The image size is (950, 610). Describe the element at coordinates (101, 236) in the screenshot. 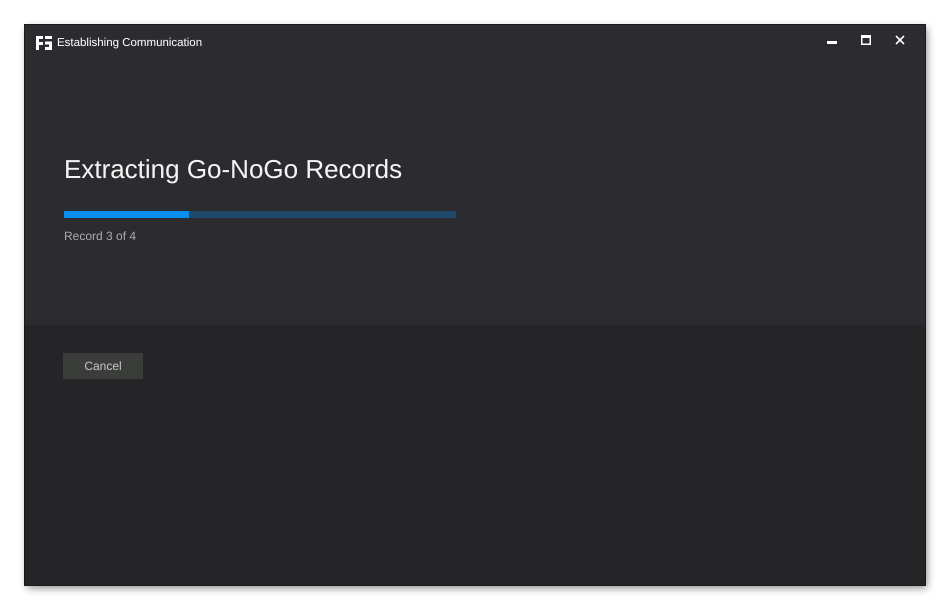

I see `progress-status: Record 3 of 4` at that location.